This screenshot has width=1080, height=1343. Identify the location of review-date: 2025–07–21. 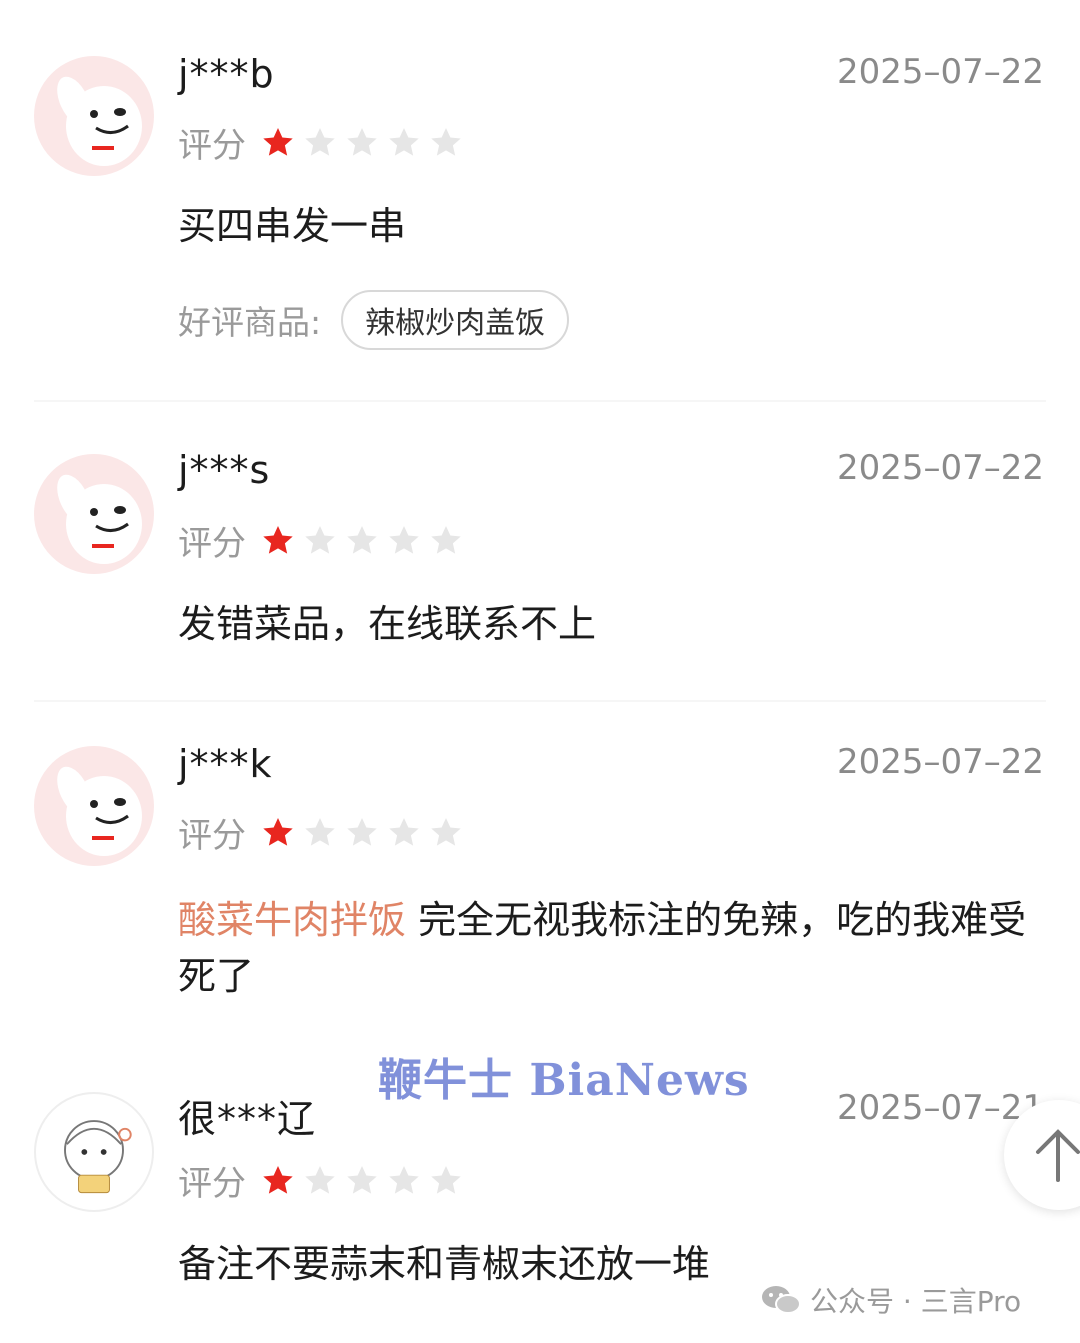
(940, 1108).